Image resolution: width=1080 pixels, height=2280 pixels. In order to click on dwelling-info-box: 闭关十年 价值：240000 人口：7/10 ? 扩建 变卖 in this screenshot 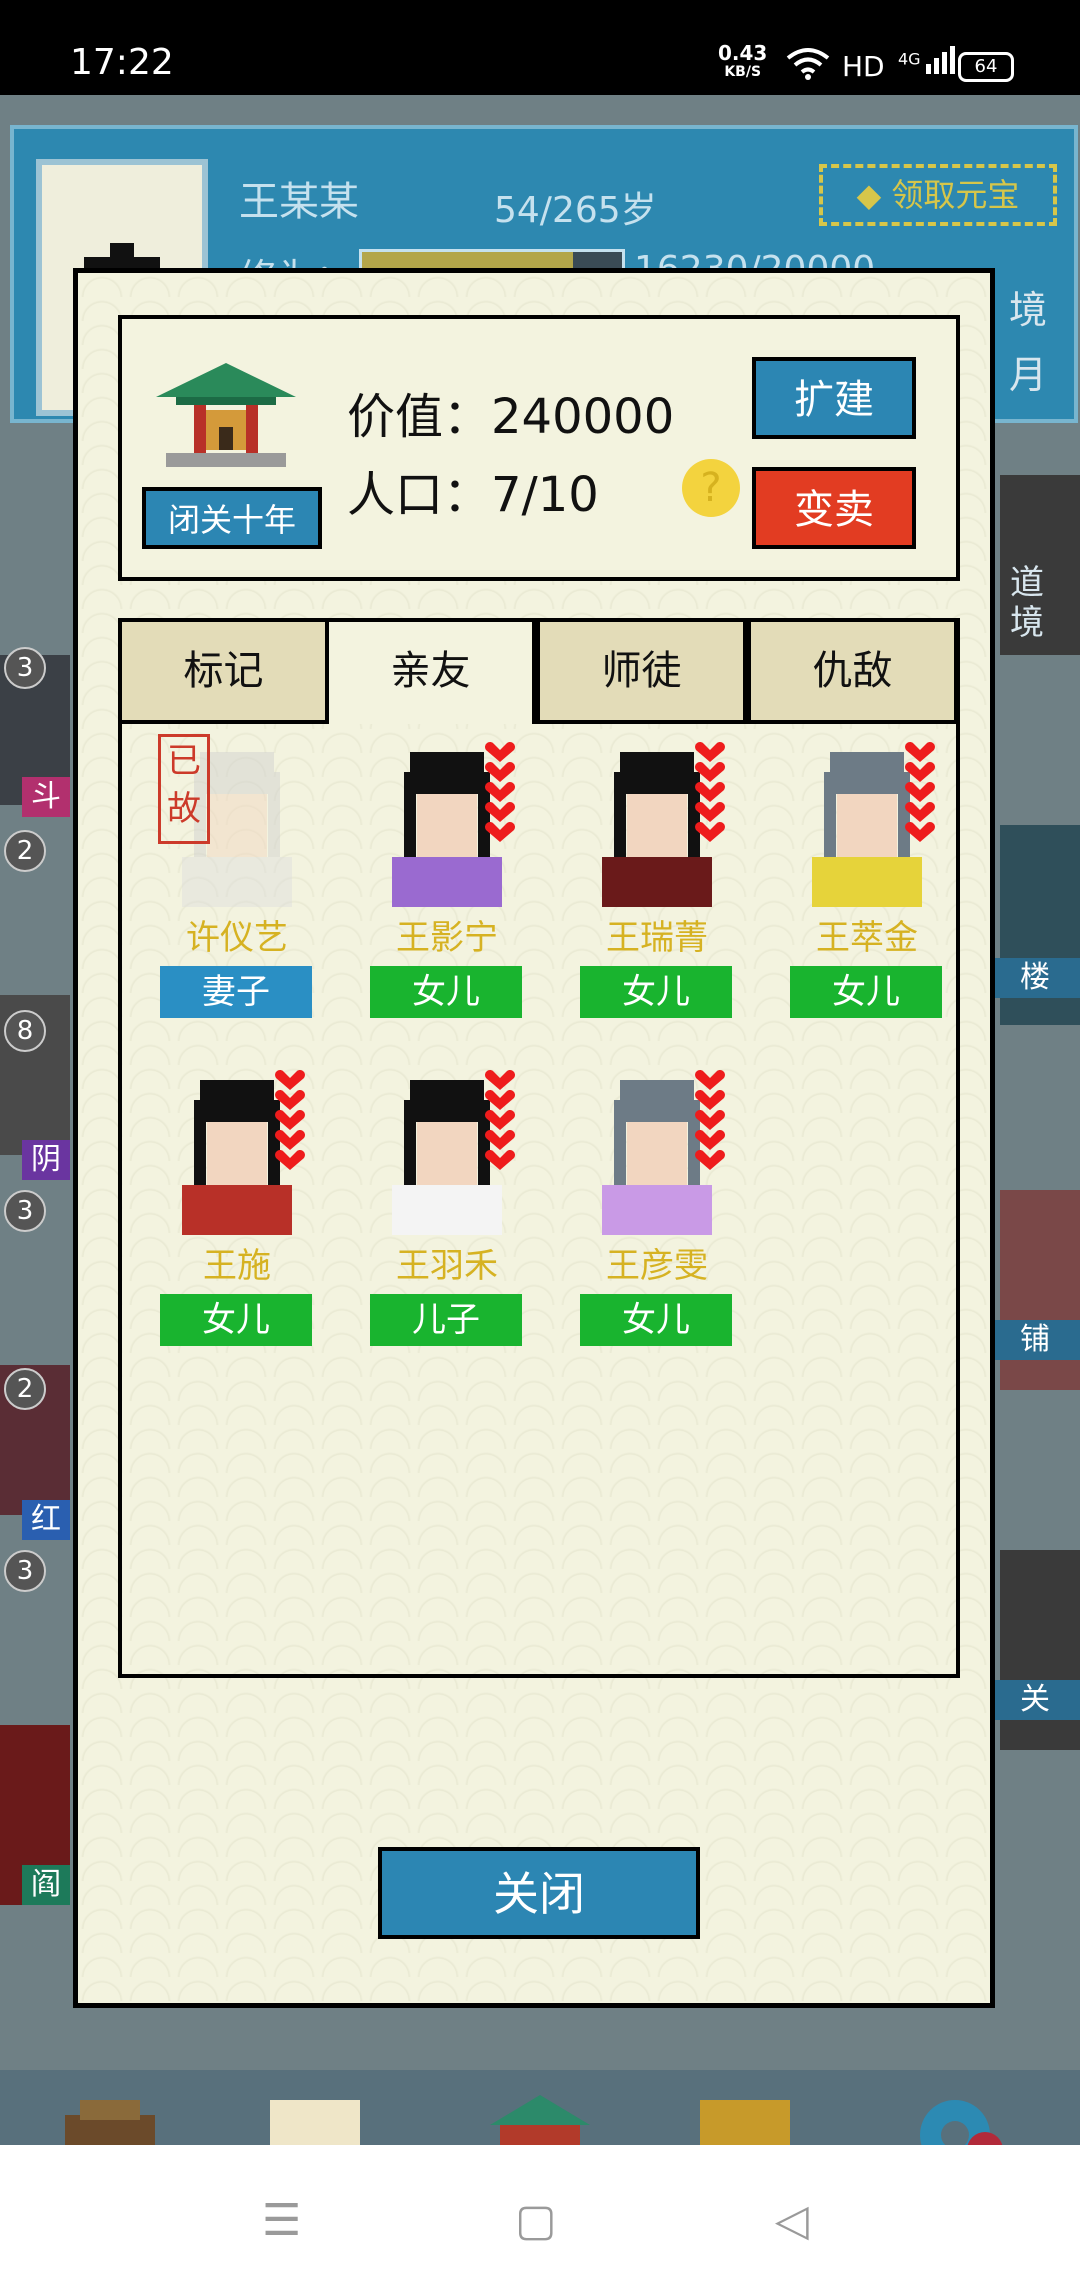, I will do `click(539, 448)`.